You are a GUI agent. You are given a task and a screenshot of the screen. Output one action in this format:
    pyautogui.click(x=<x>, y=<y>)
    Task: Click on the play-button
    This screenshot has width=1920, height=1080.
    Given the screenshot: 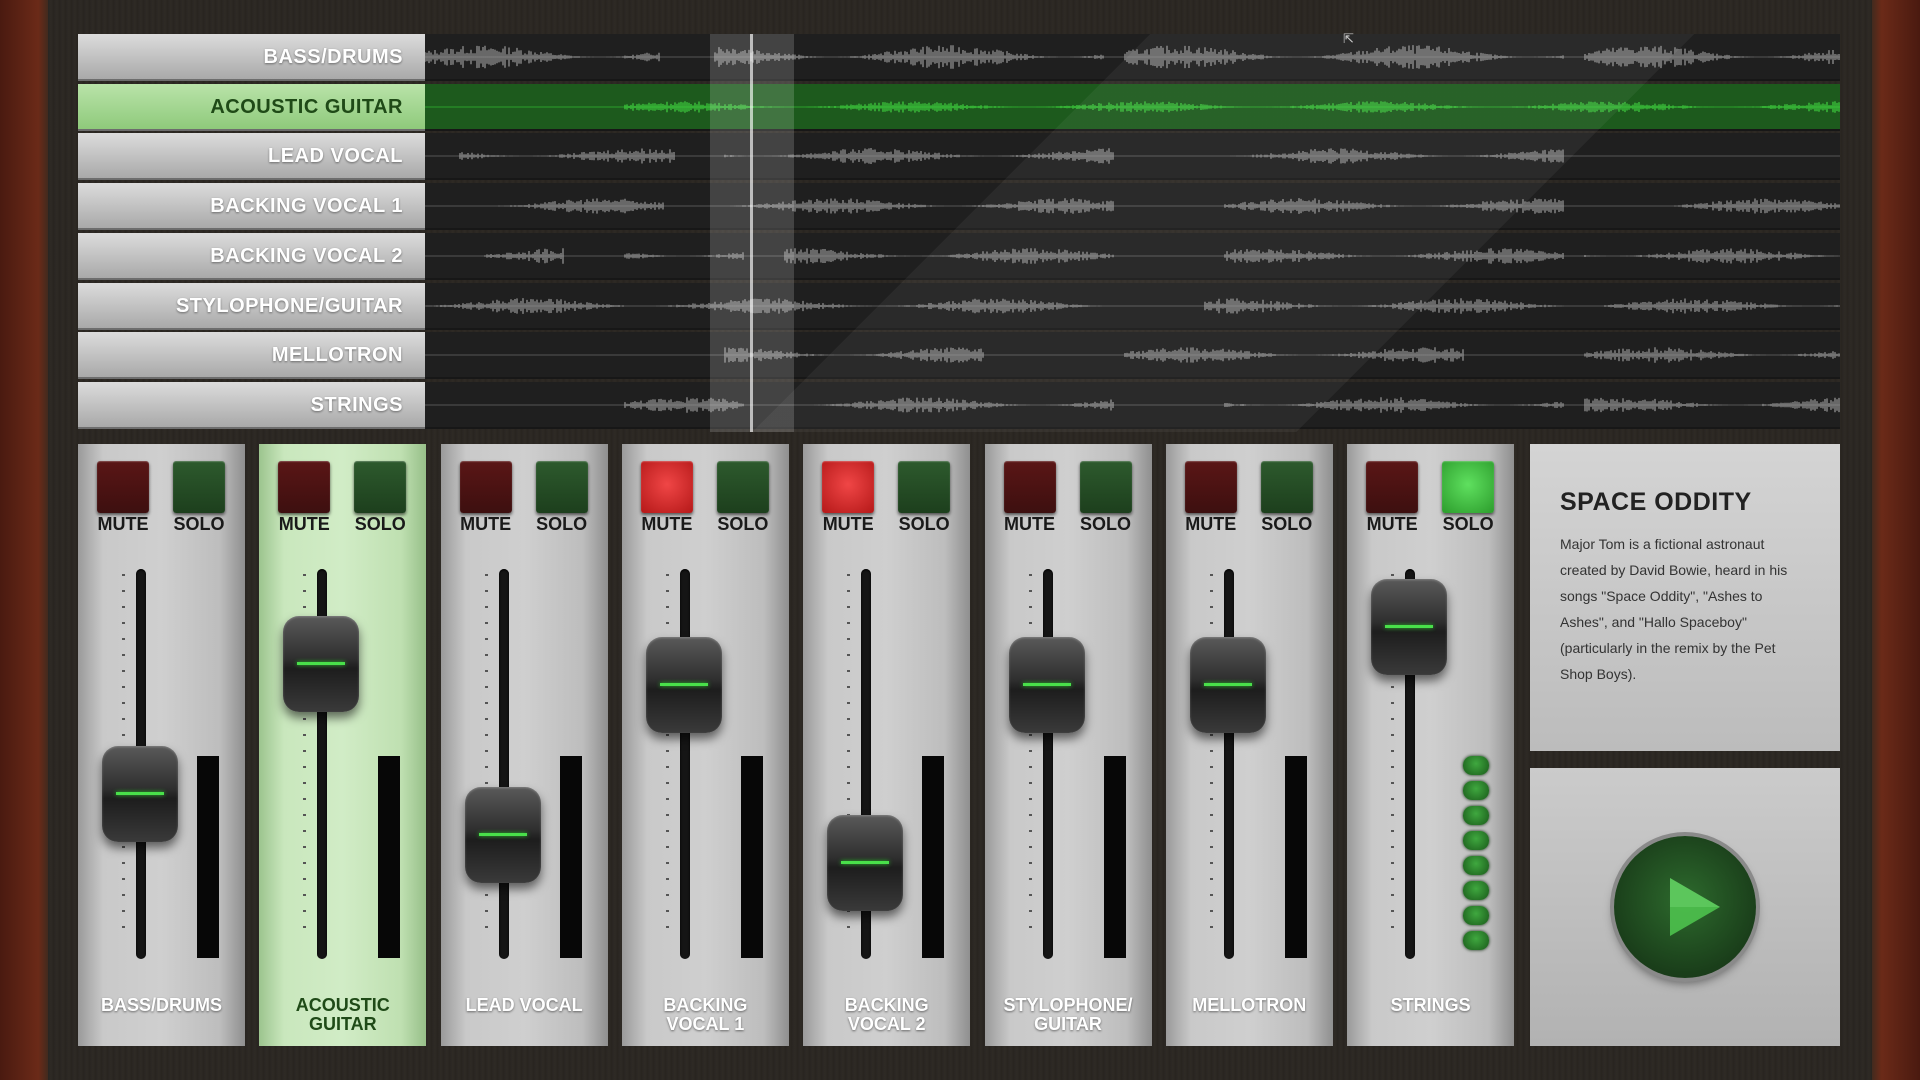 What is the action you would take?
    pyautogui.click(x=1685, y=907)
    